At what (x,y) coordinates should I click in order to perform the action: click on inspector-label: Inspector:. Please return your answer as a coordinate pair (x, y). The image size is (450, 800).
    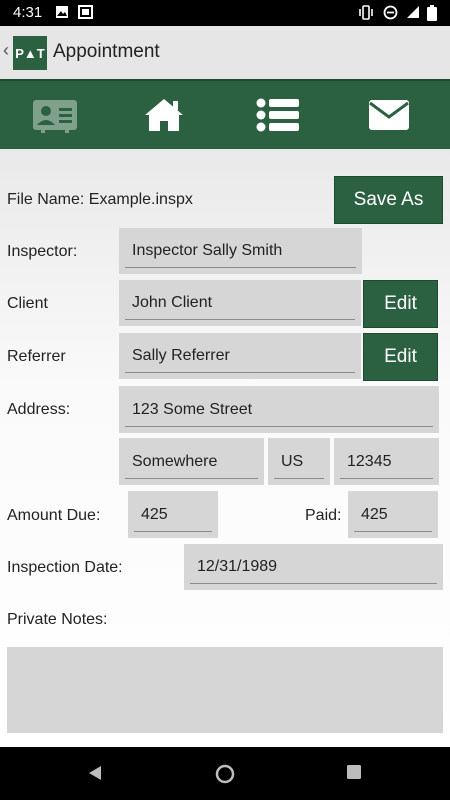
    Looking at the image, I should click on (42, 251).